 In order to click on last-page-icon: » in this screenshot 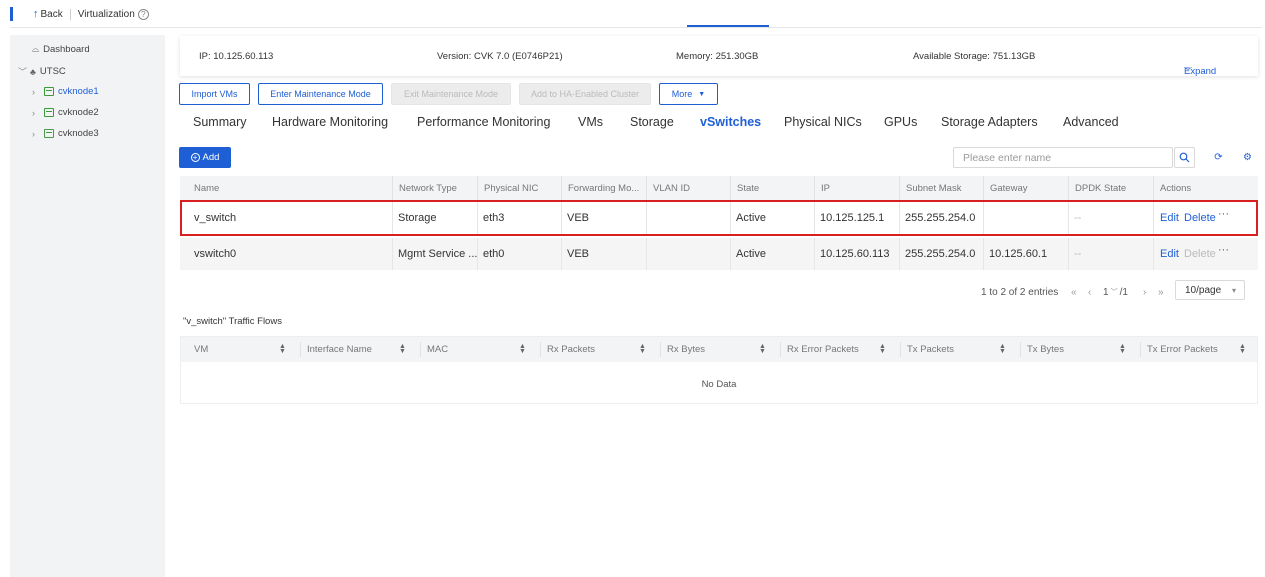, I will do `click(1161, 292)`.